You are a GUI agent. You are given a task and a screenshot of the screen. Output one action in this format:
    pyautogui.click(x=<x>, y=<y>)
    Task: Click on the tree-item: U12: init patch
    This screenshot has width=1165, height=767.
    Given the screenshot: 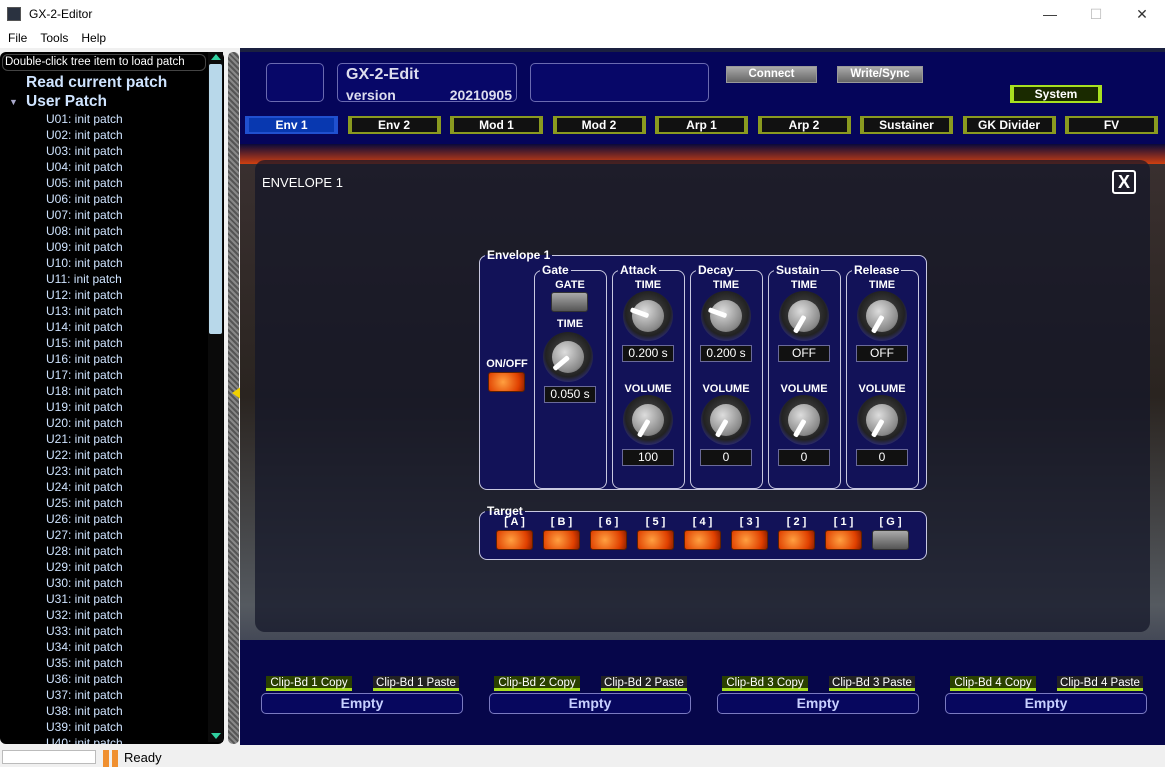 What is the action you would take?
    pyautogui.click(x=84, y=295)
    